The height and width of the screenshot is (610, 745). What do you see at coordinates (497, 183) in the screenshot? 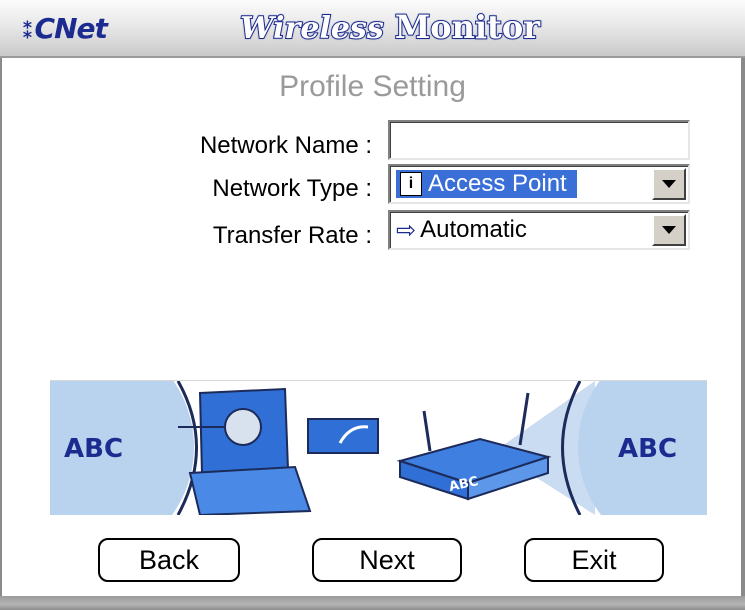
I see `network-type-value: Access Point` at bounding box center [497, 183].